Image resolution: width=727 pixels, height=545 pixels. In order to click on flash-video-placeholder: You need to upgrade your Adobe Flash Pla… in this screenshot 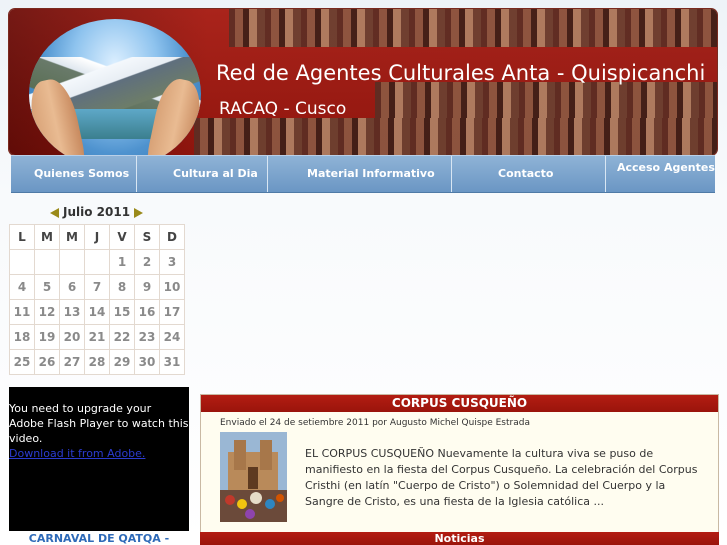, I will do `click(99, 459)`.